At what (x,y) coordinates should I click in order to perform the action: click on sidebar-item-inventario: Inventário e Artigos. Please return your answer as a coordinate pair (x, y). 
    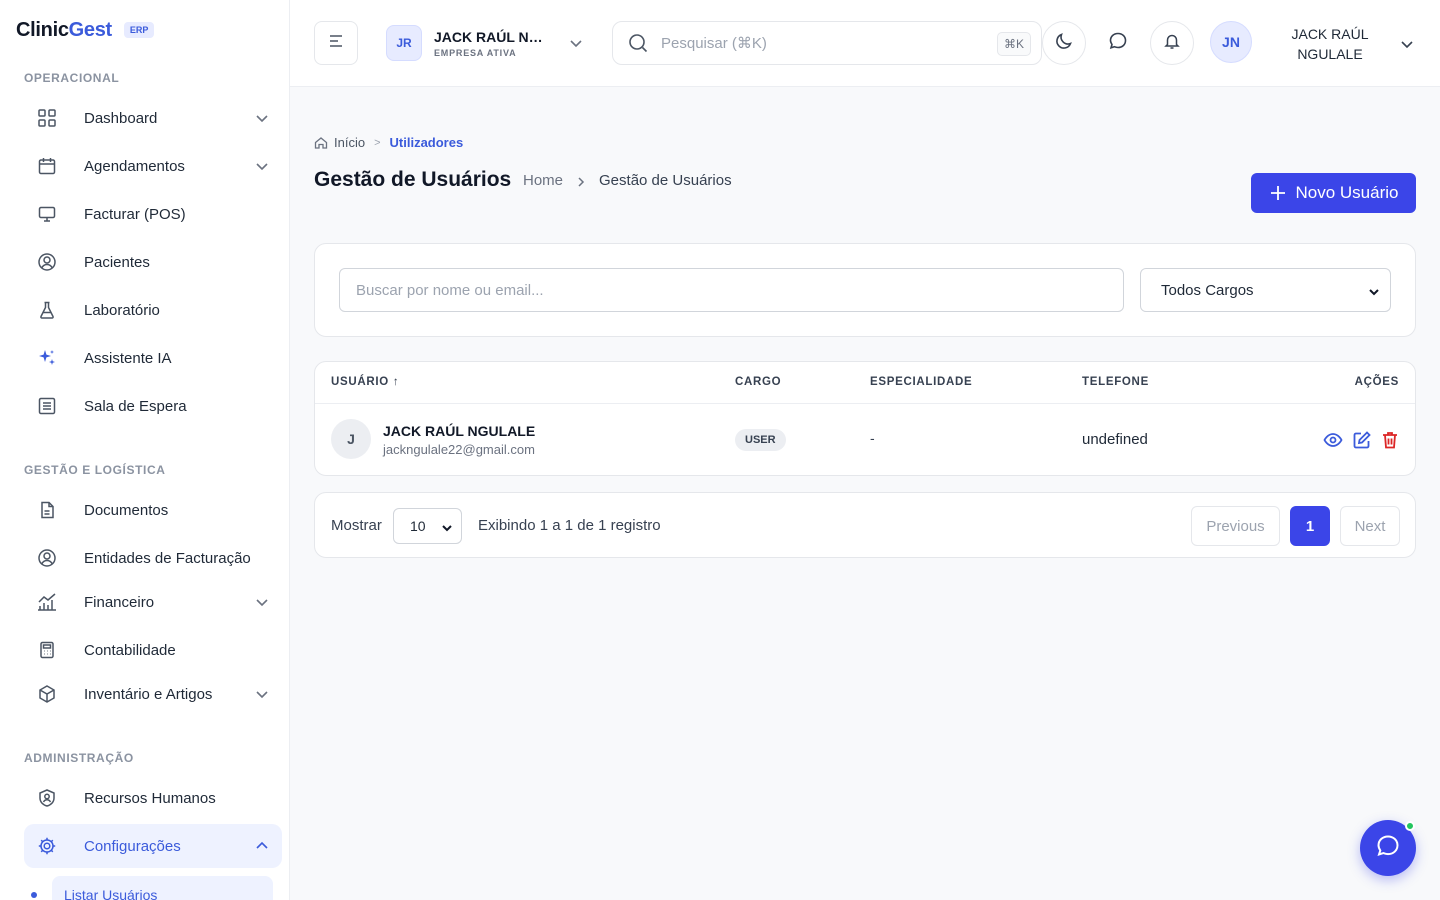
    Looking at the image, I should click on (153, 694).